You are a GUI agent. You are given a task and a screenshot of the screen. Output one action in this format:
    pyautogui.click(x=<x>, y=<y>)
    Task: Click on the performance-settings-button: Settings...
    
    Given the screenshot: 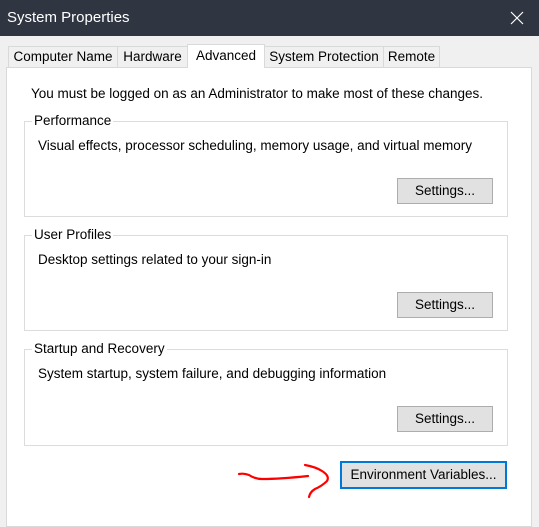 What is the action you would take?
    pyautogui.click(x=445, y=191)
    